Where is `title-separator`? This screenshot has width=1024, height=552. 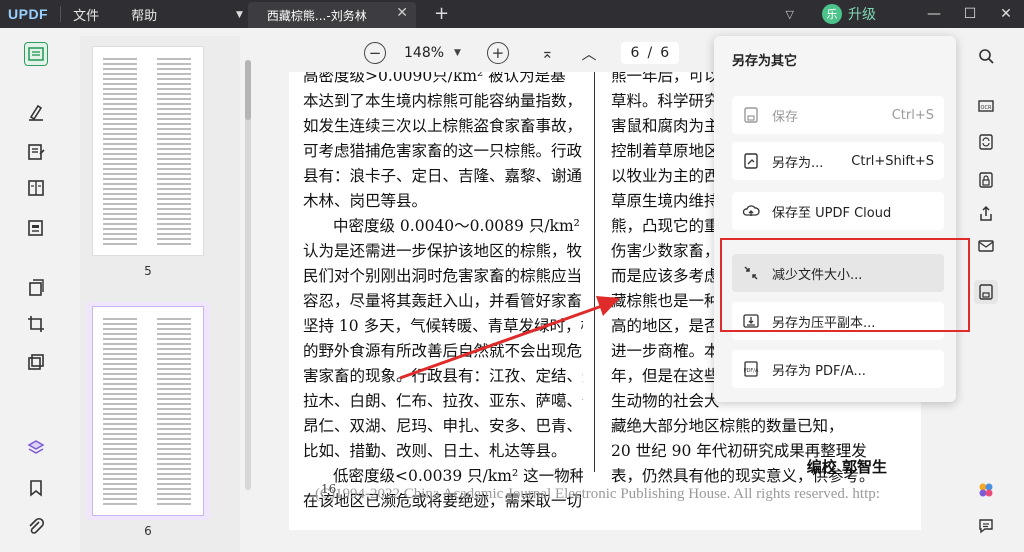
title-separator is located at coordinates (61, 14).